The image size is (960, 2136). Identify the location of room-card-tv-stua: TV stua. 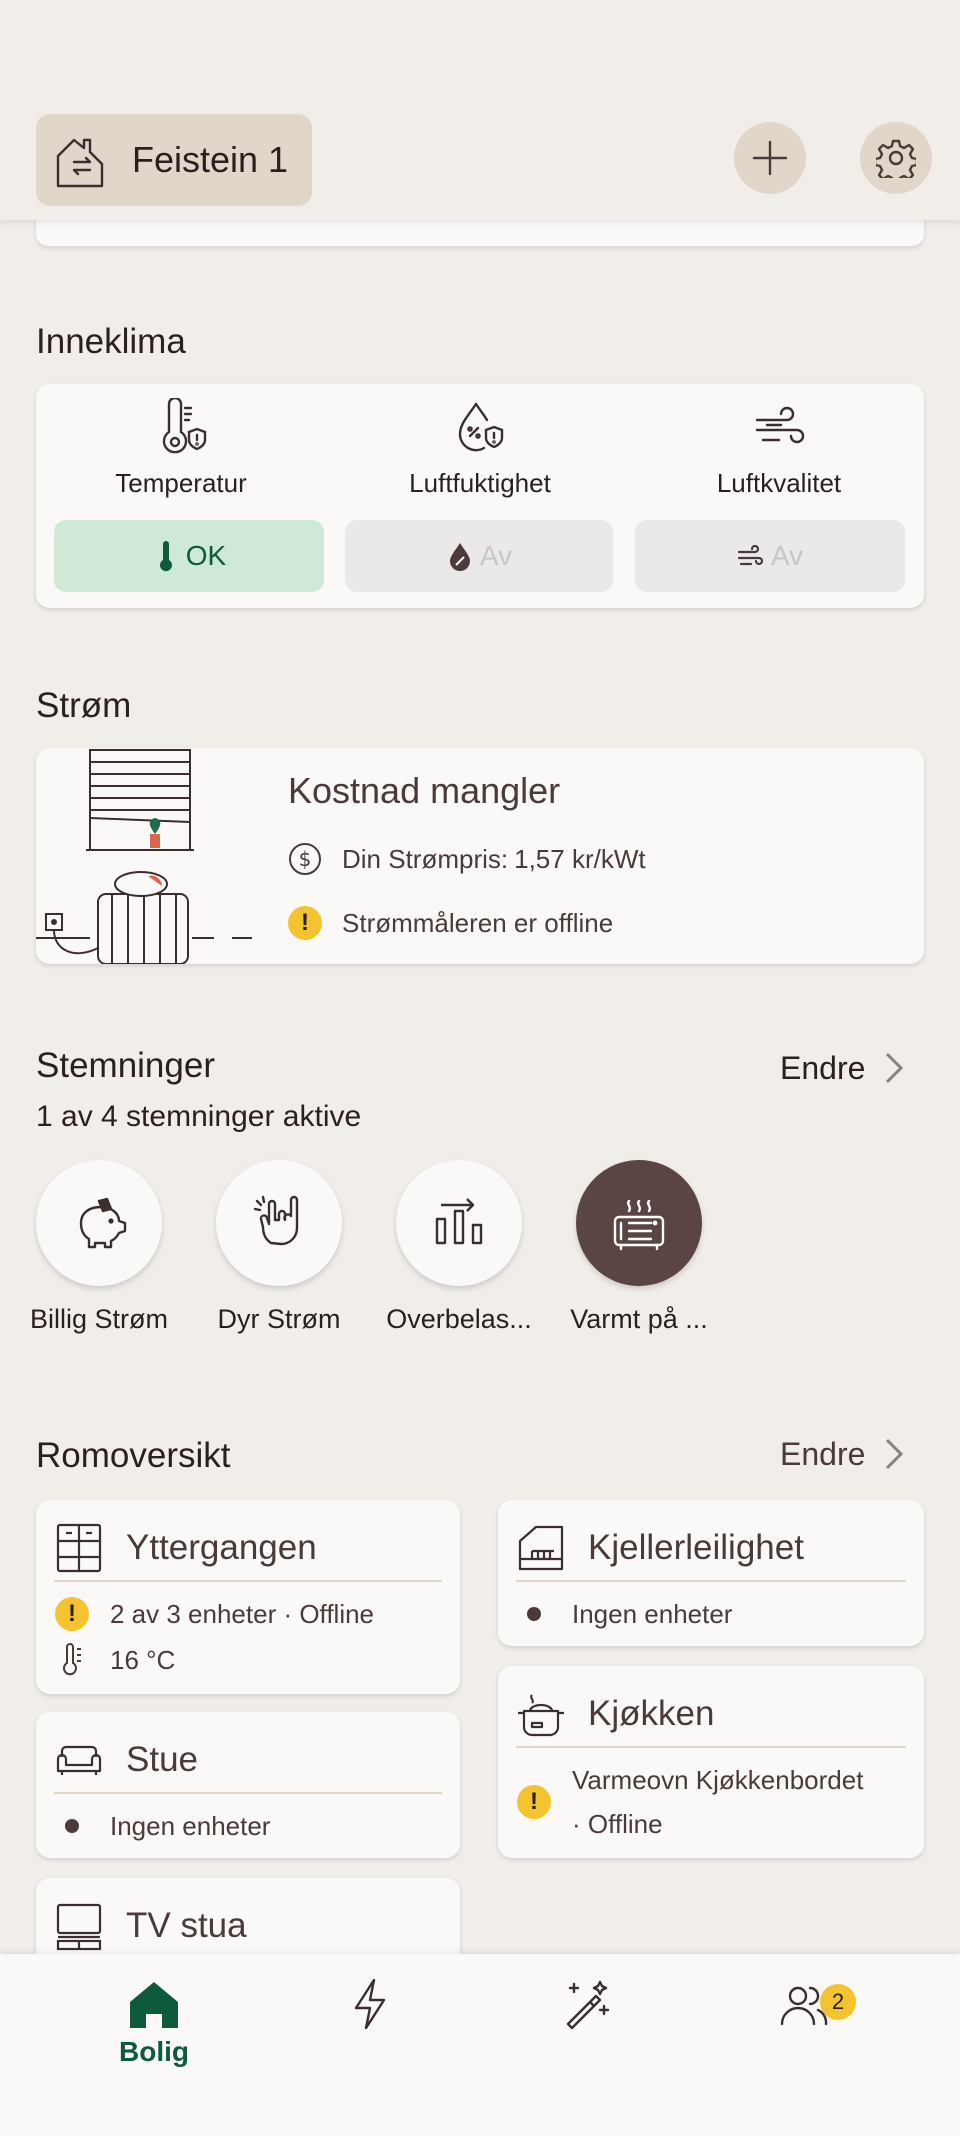
(248, 1916).